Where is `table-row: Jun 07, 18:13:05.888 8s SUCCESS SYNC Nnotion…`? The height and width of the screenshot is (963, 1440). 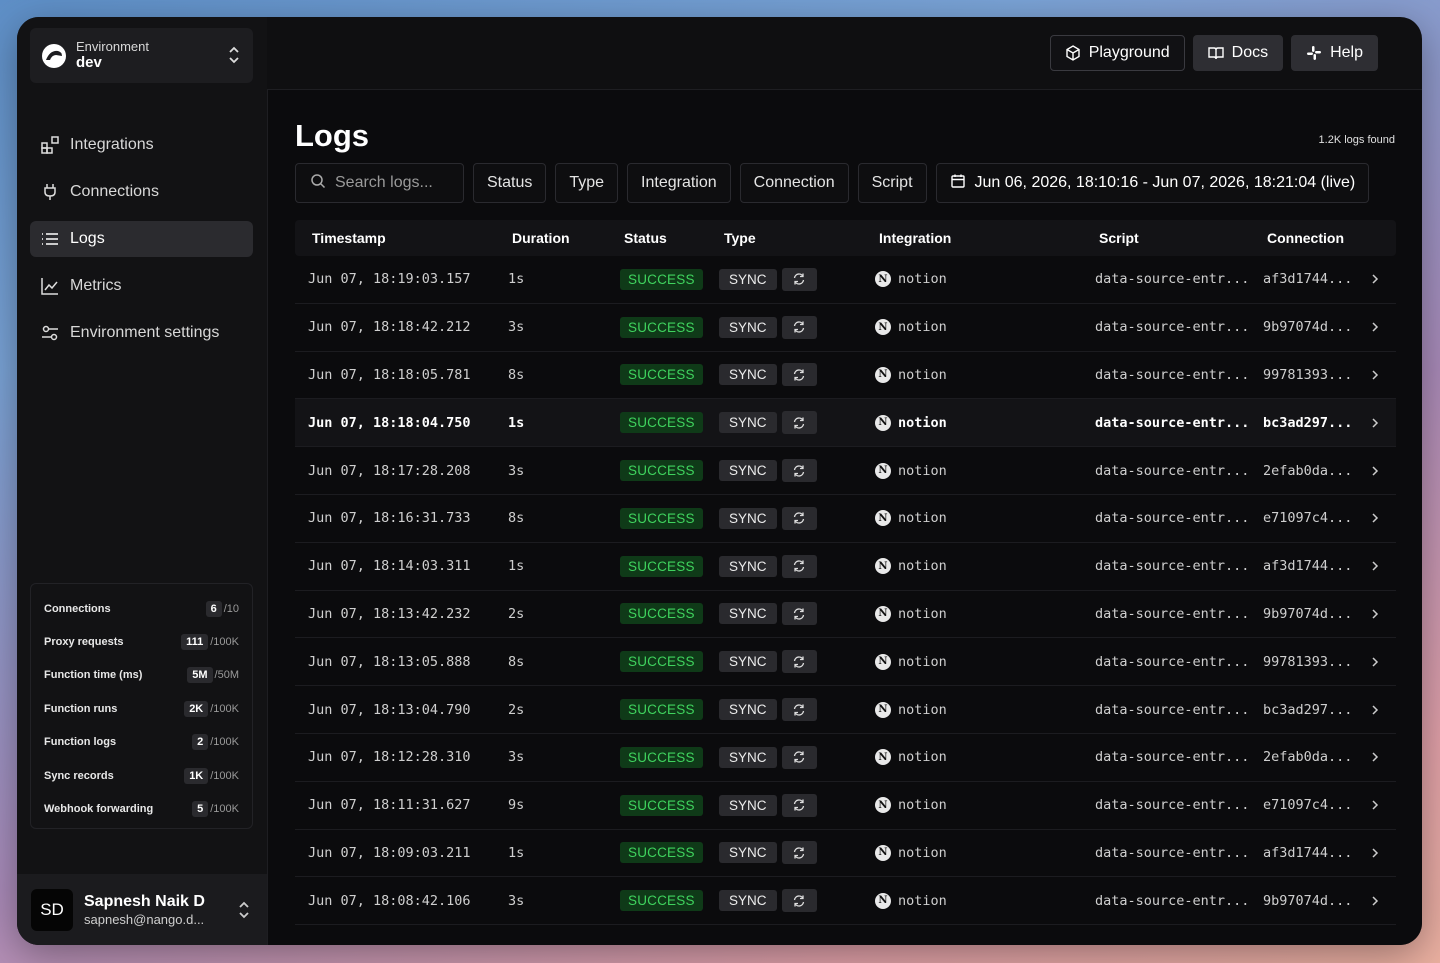 table-row: Jun 07, 18:13:05.888 8s SUCCESS SYNC Nnotion… is located at coordinates (845, 662).